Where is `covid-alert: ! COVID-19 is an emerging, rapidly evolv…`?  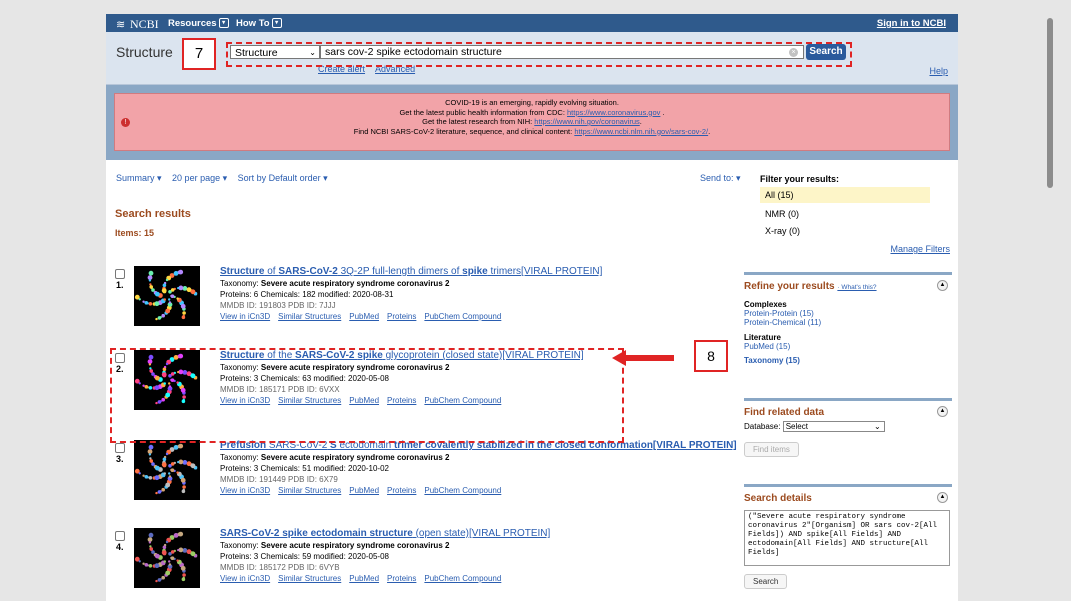
covid-alert: ! COVID-19 is an emerging, rapidly evolv… is located at coordinates (532, 122).